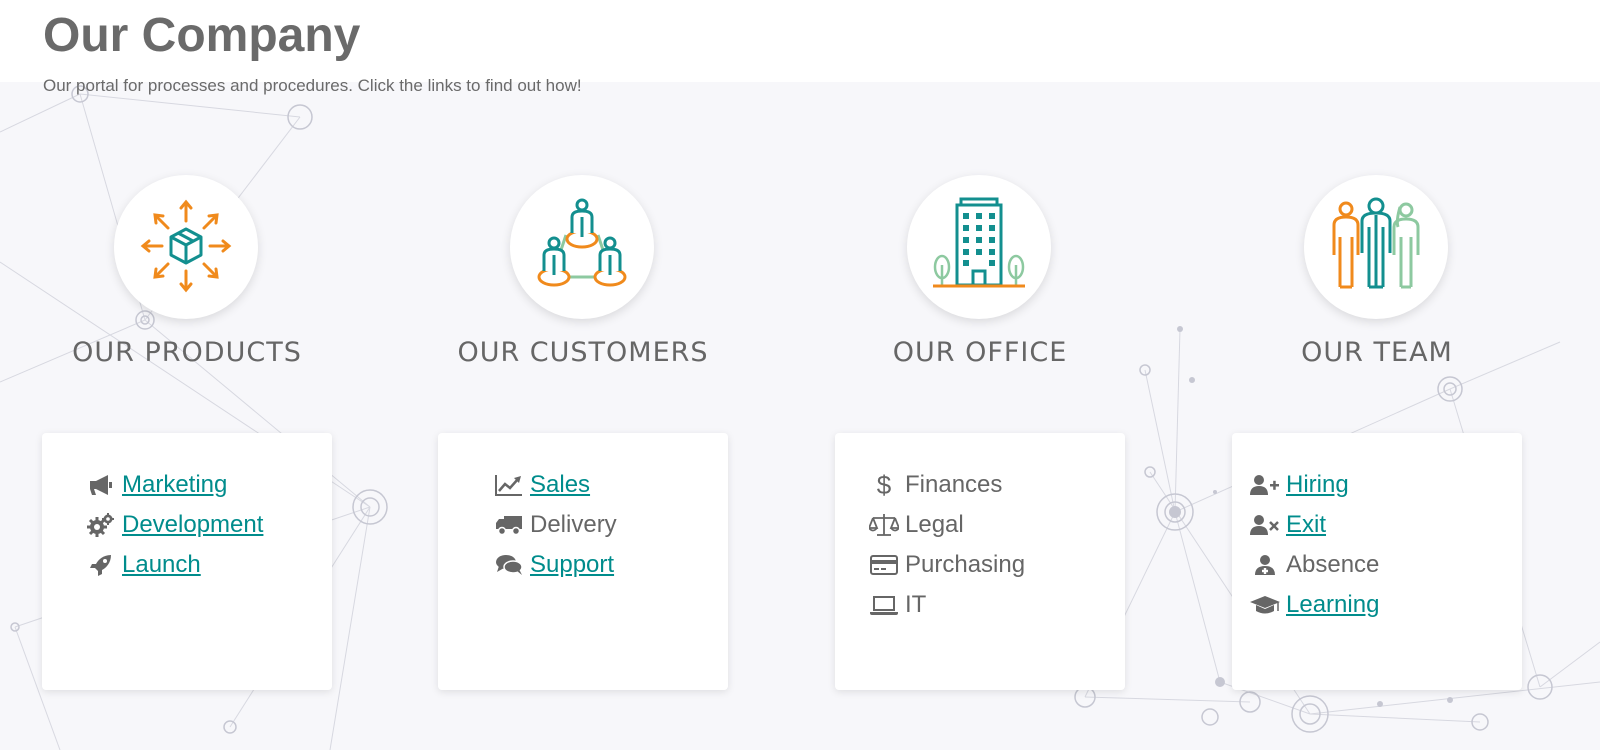  What do you see at coordinates (884, 605) in the screenshot?
I see `laptop-icon` at bounding box center [884, 605].